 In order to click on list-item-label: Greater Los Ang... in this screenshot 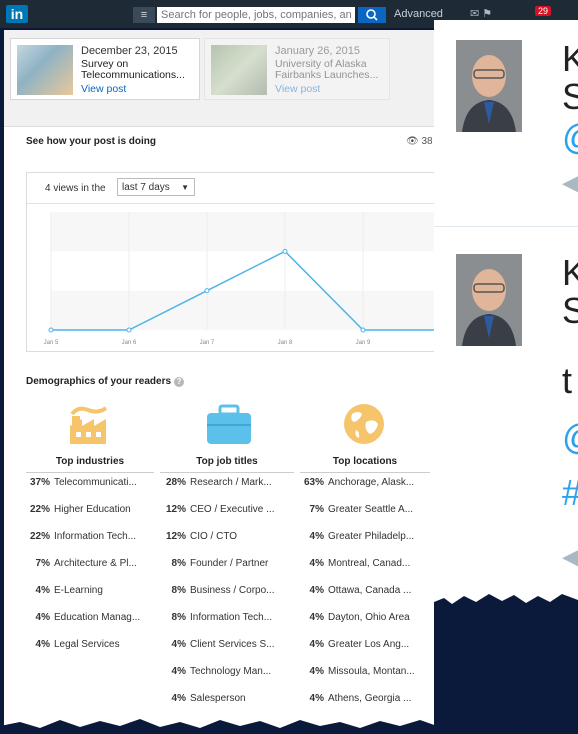, I will do `click(369, 644)`.